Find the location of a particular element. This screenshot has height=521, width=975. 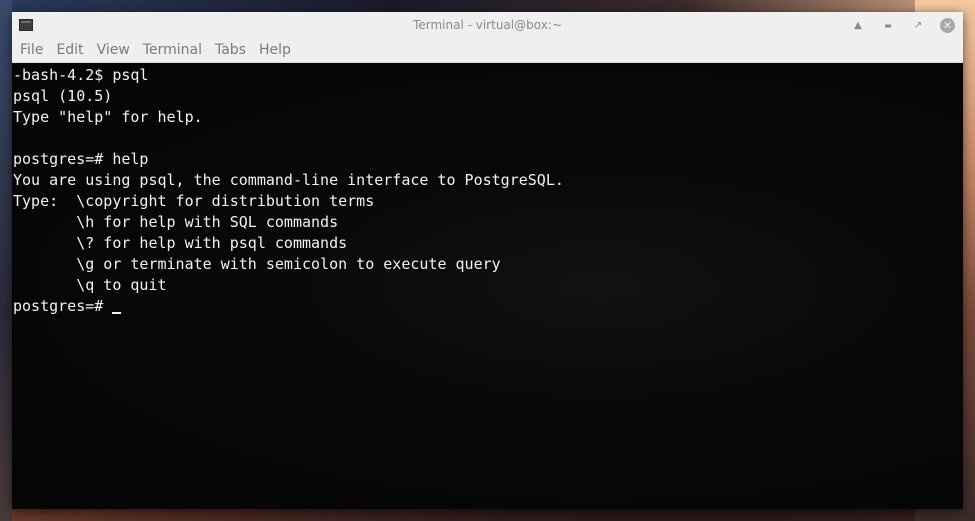

desktop-wallpaper-top is located at coordinates (487, 6).